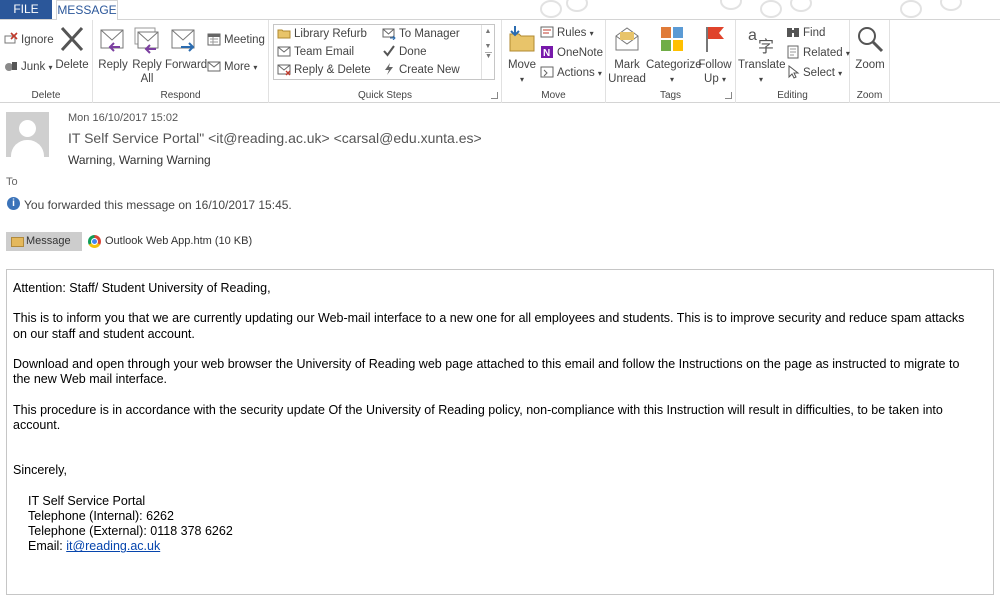 The width and height of the screenshot is (1000, 600). I want to click on meeting-button: Meeting, so click(236, 40).